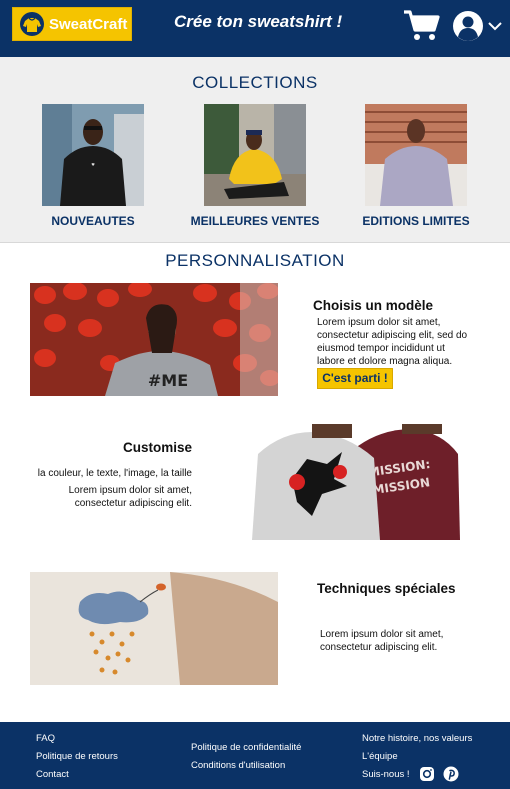  I want to click on footer-link-contact: Contact, so click(52, 774).